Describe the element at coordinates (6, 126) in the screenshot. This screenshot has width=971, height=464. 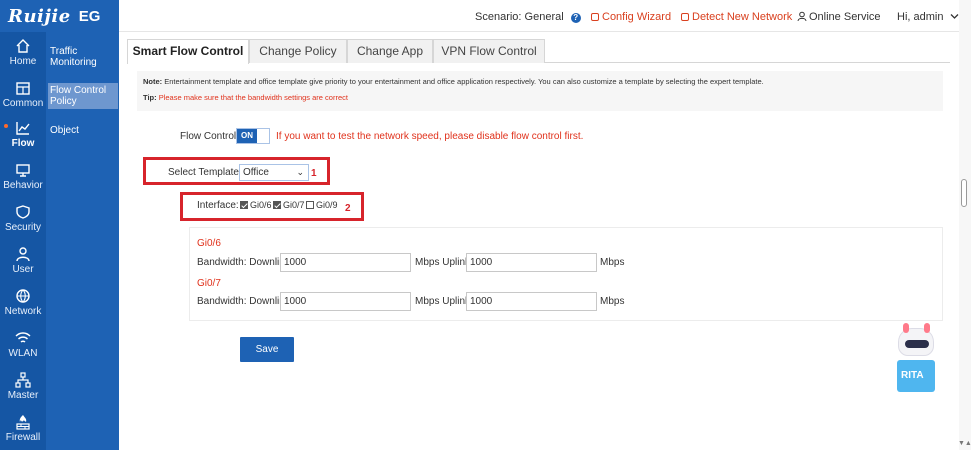
I see `active-indicator` at that location.